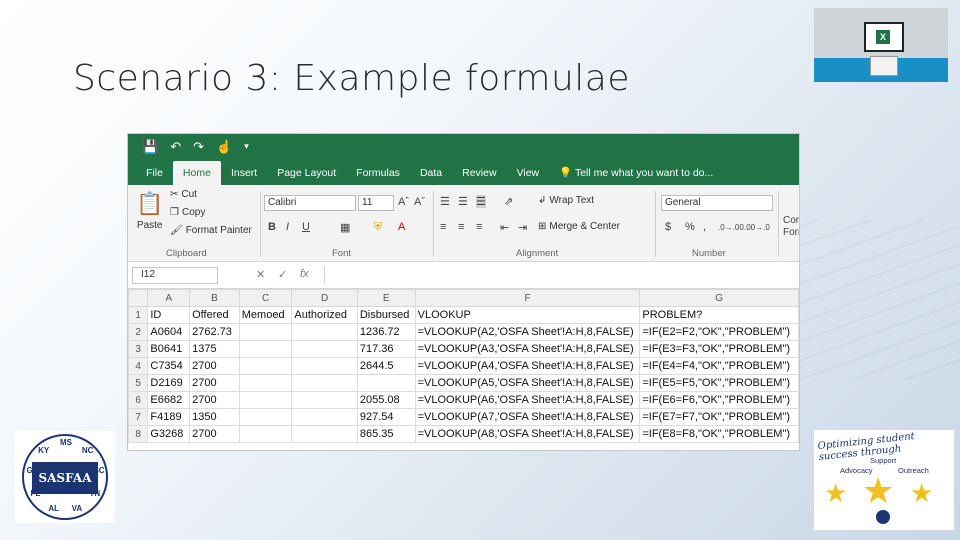 The image size is (960, 540). Describe the element at coordinates (479, 173) in the screenshot. I see `tab-review: Review` at that location.